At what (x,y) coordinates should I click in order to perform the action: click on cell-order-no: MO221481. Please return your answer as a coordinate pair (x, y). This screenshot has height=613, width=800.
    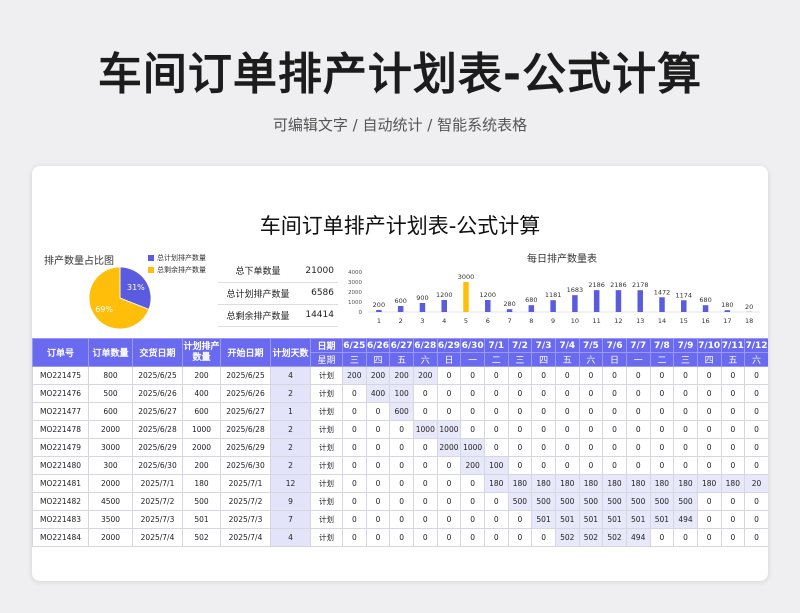
    Looking at the image, I should click on (60, 483).